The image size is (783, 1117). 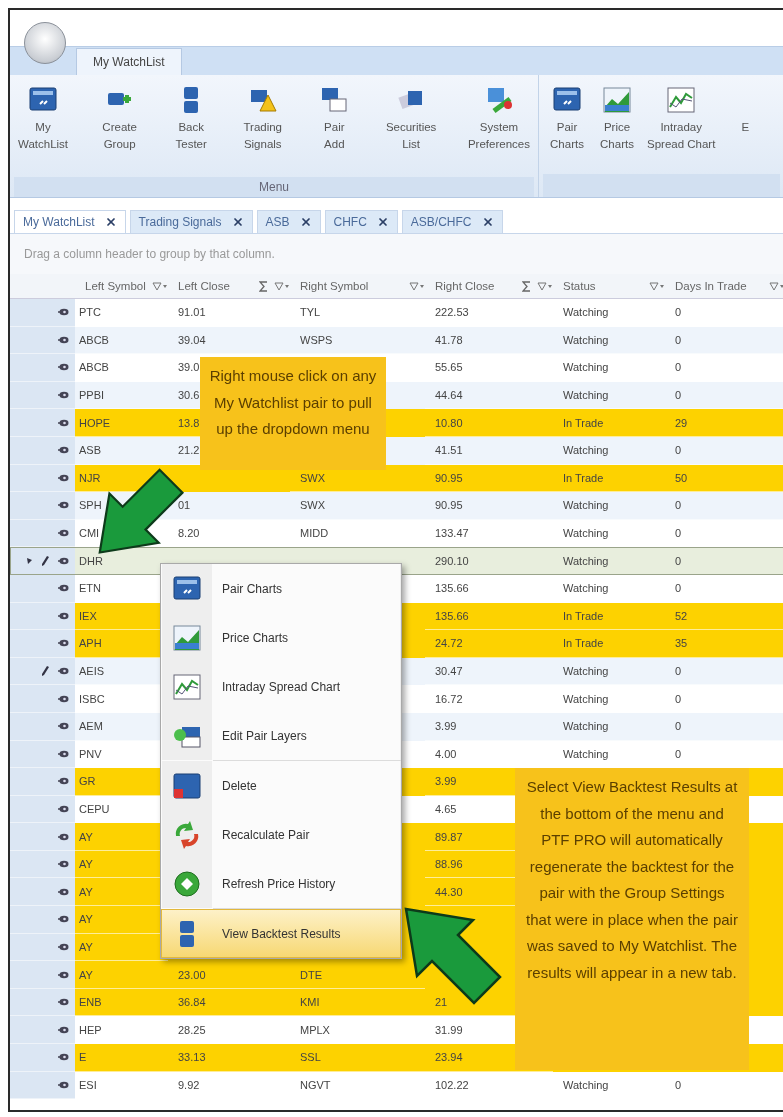 What do you see at coordinates (489, 644) in the screenshot?
I see `table-cell: 24.72` at bounding box center [489, 644].